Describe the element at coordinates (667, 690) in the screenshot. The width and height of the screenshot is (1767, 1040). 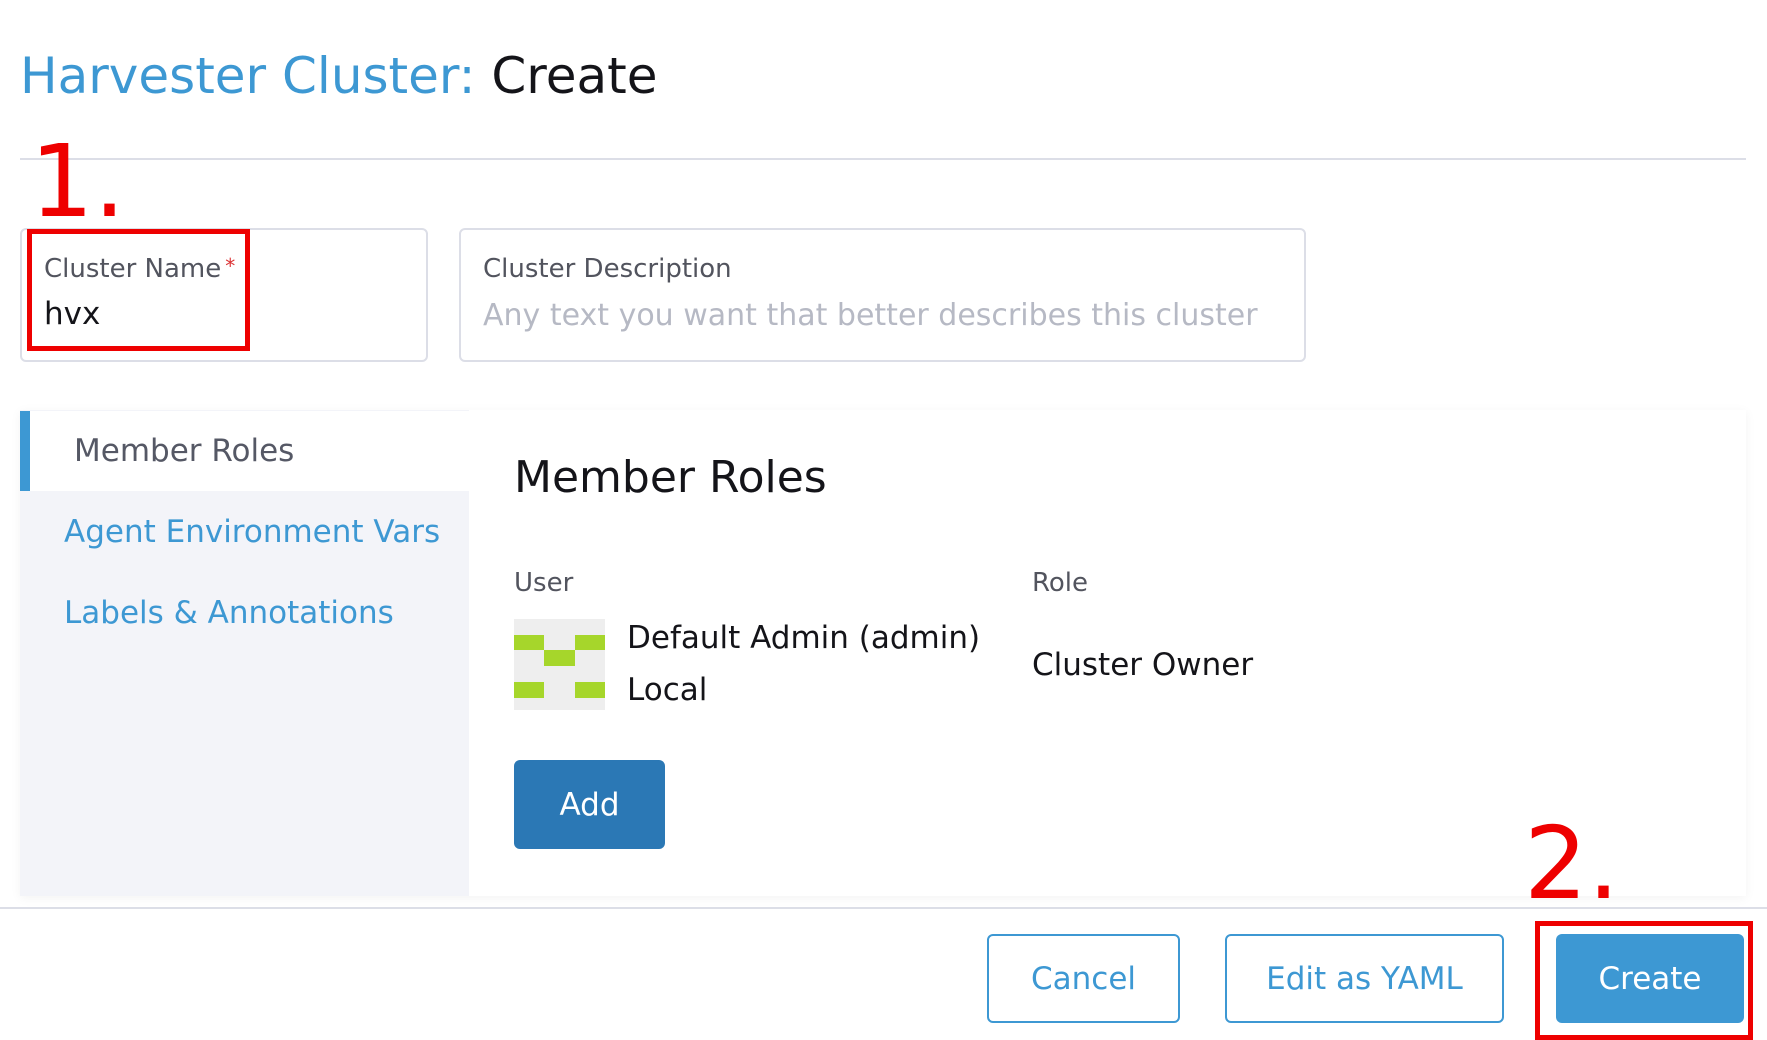
I see `member-provider: Local` at that location.